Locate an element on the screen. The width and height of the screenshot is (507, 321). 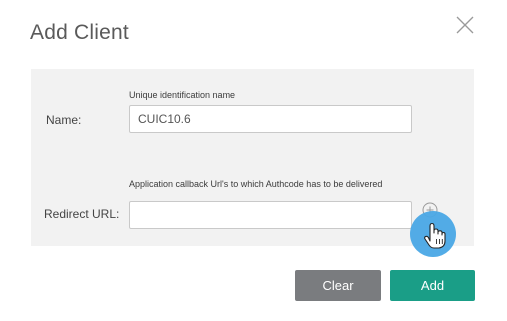
name-input is located at coordinates (270, 119).